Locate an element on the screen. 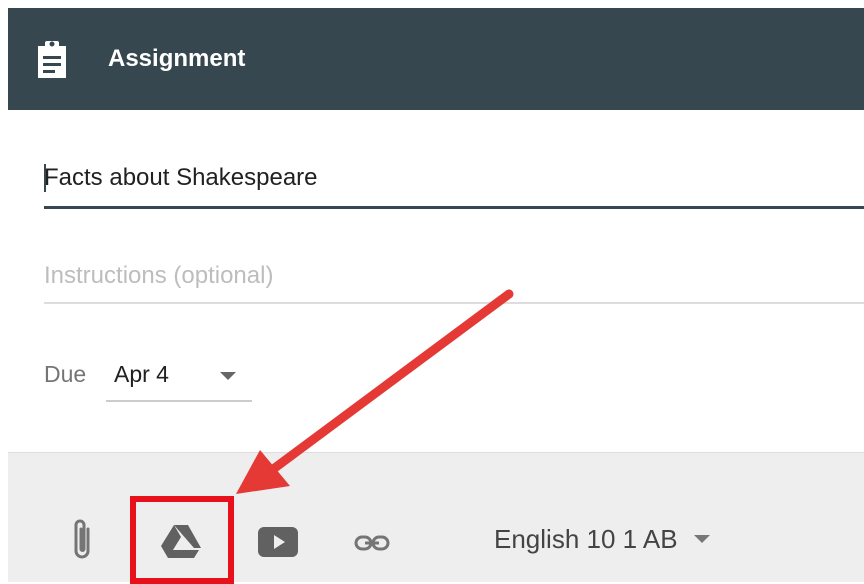  instructions-input is located at coordinates (449, 276).